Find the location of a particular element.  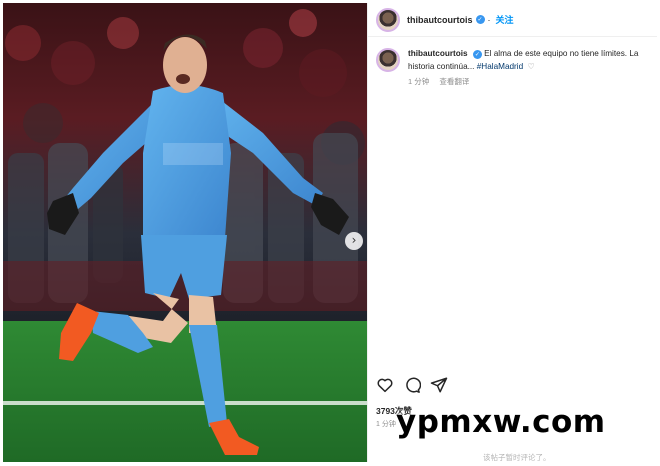

chevron-right-icon: › is located at coordinates (354, 240).